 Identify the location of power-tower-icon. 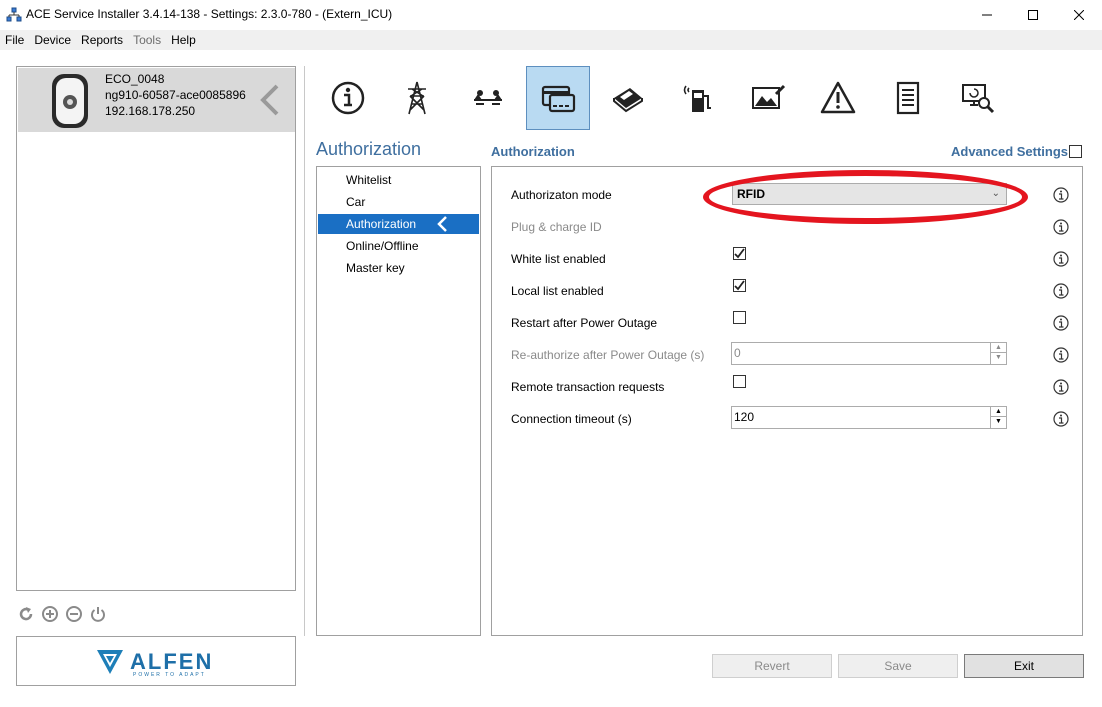
(417, 98).